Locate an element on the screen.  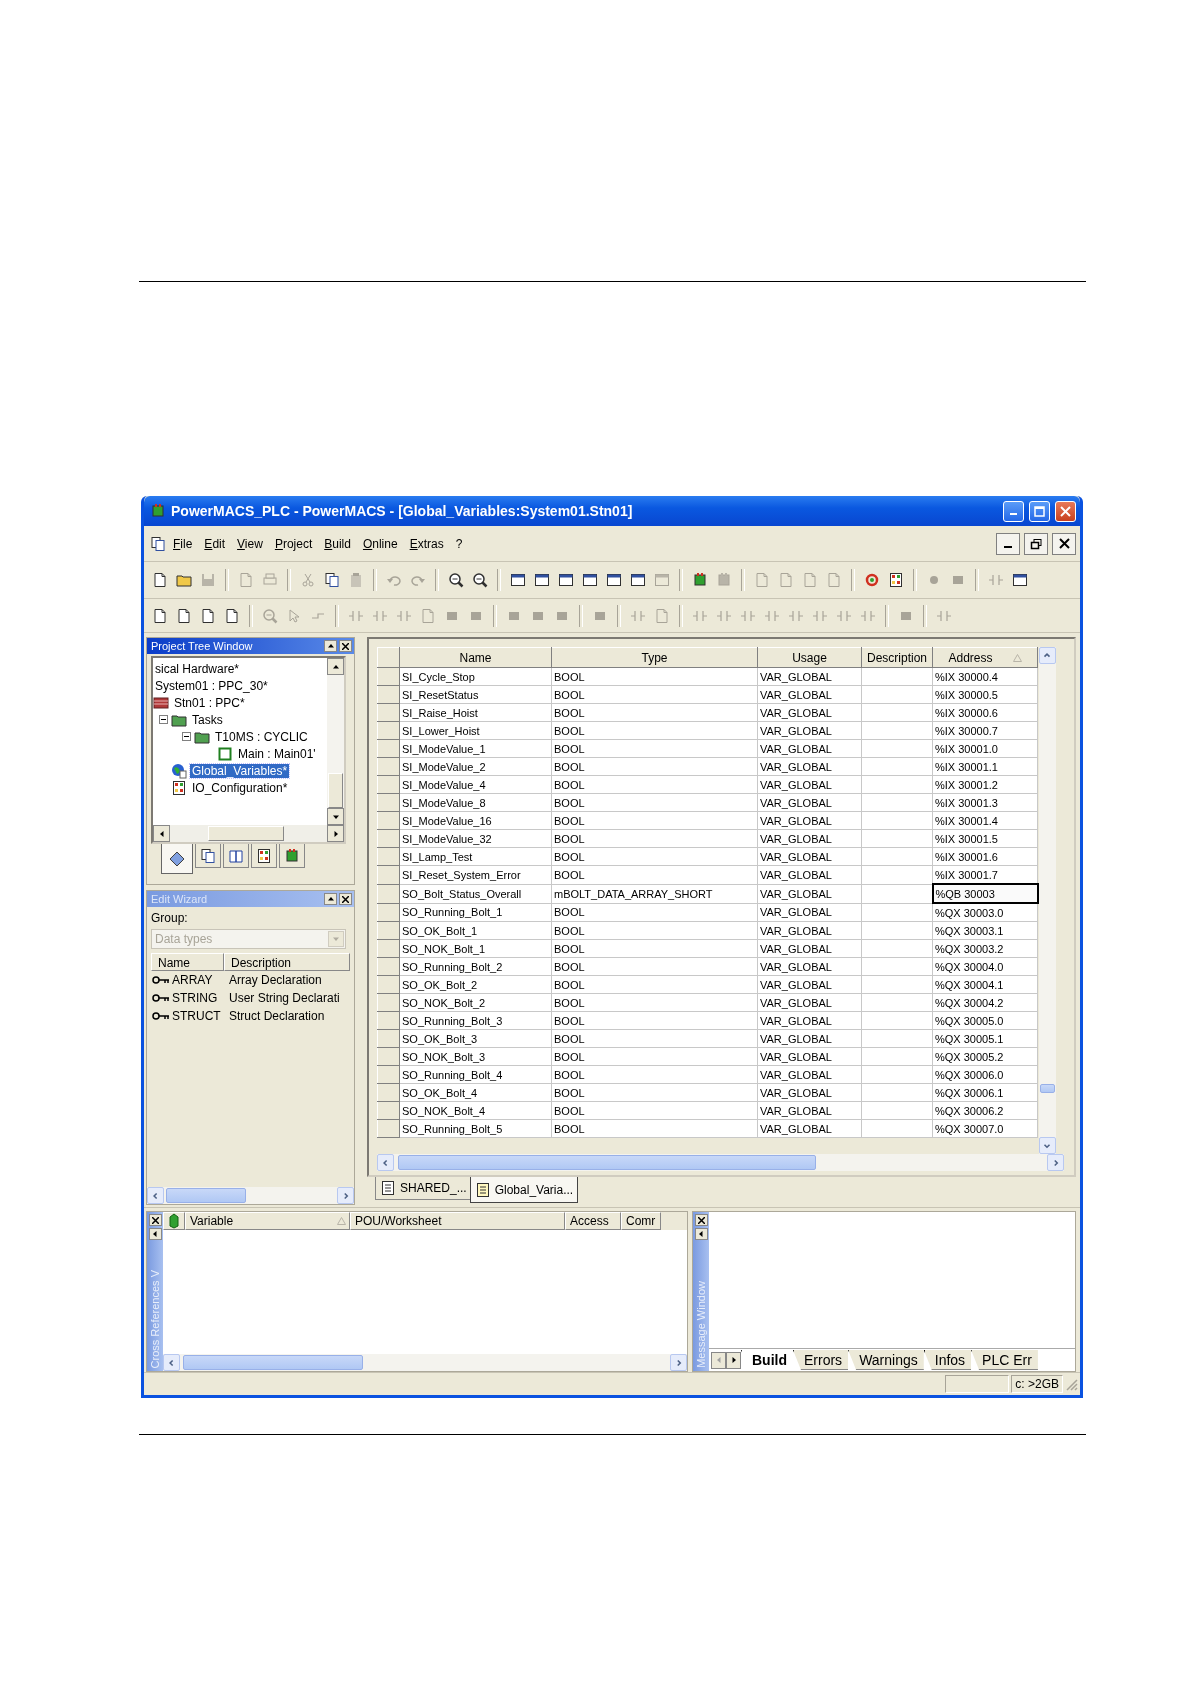
menu-item: View is located at coordinates (250, 543).